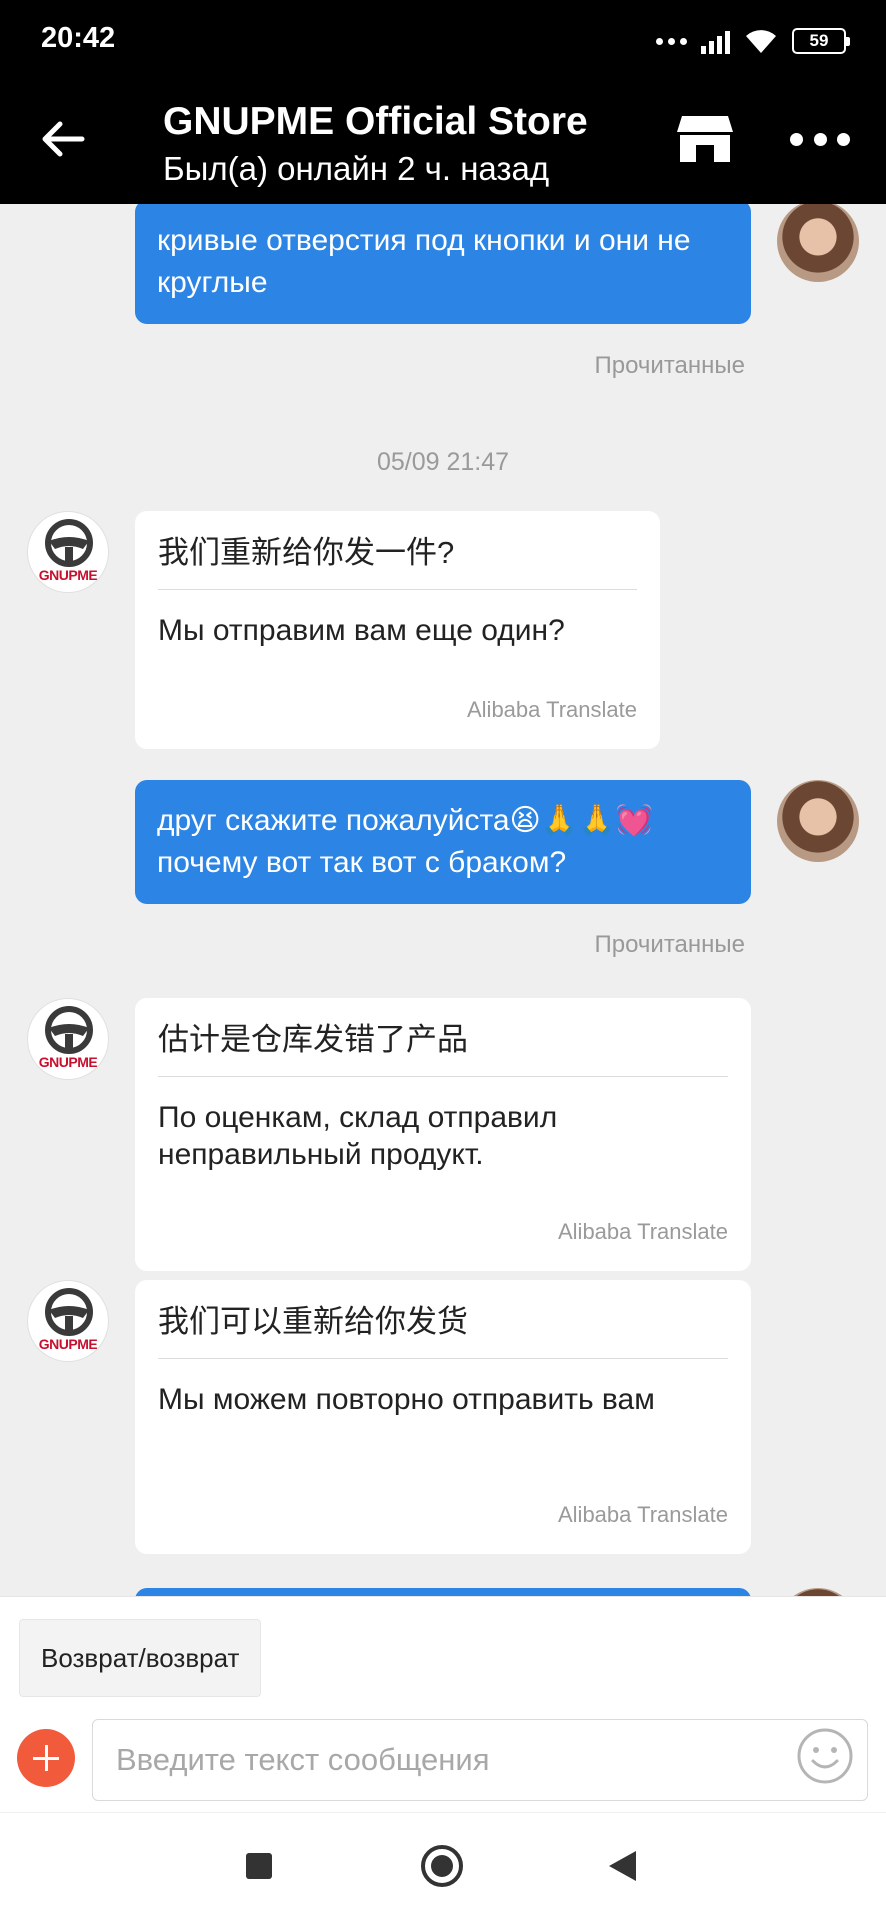 This screenshot has height=1920, width=886. I want to click on more-icon, so click(820, 139).